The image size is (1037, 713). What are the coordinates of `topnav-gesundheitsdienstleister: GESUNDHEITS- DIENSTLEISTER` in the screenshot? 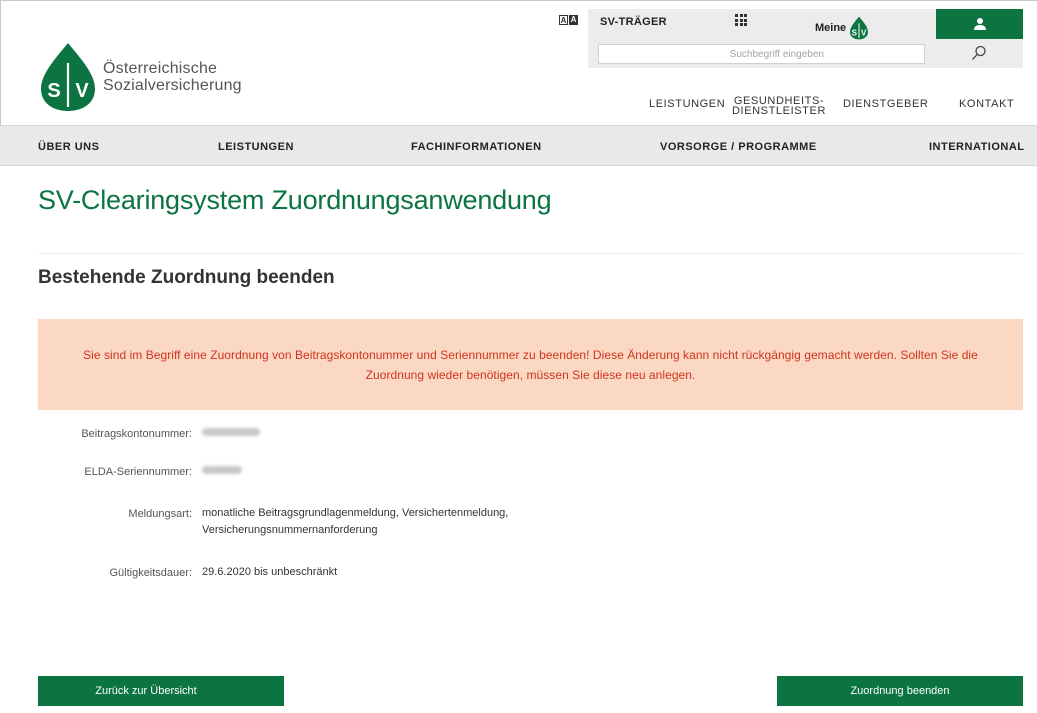 It's located at (779, 106).